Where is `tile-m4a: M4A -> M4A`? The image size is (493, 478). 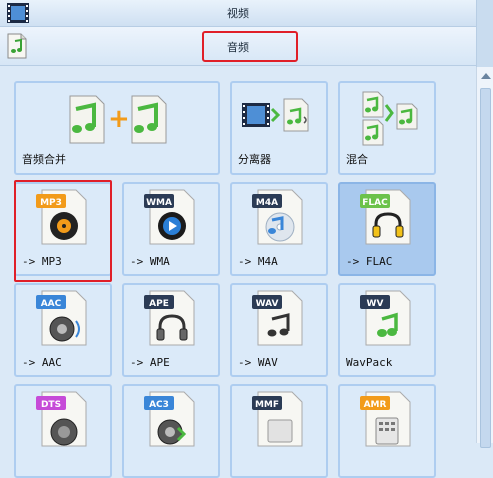 tile-m4a: M4A -> M4A is located at coordinates (279, 229).